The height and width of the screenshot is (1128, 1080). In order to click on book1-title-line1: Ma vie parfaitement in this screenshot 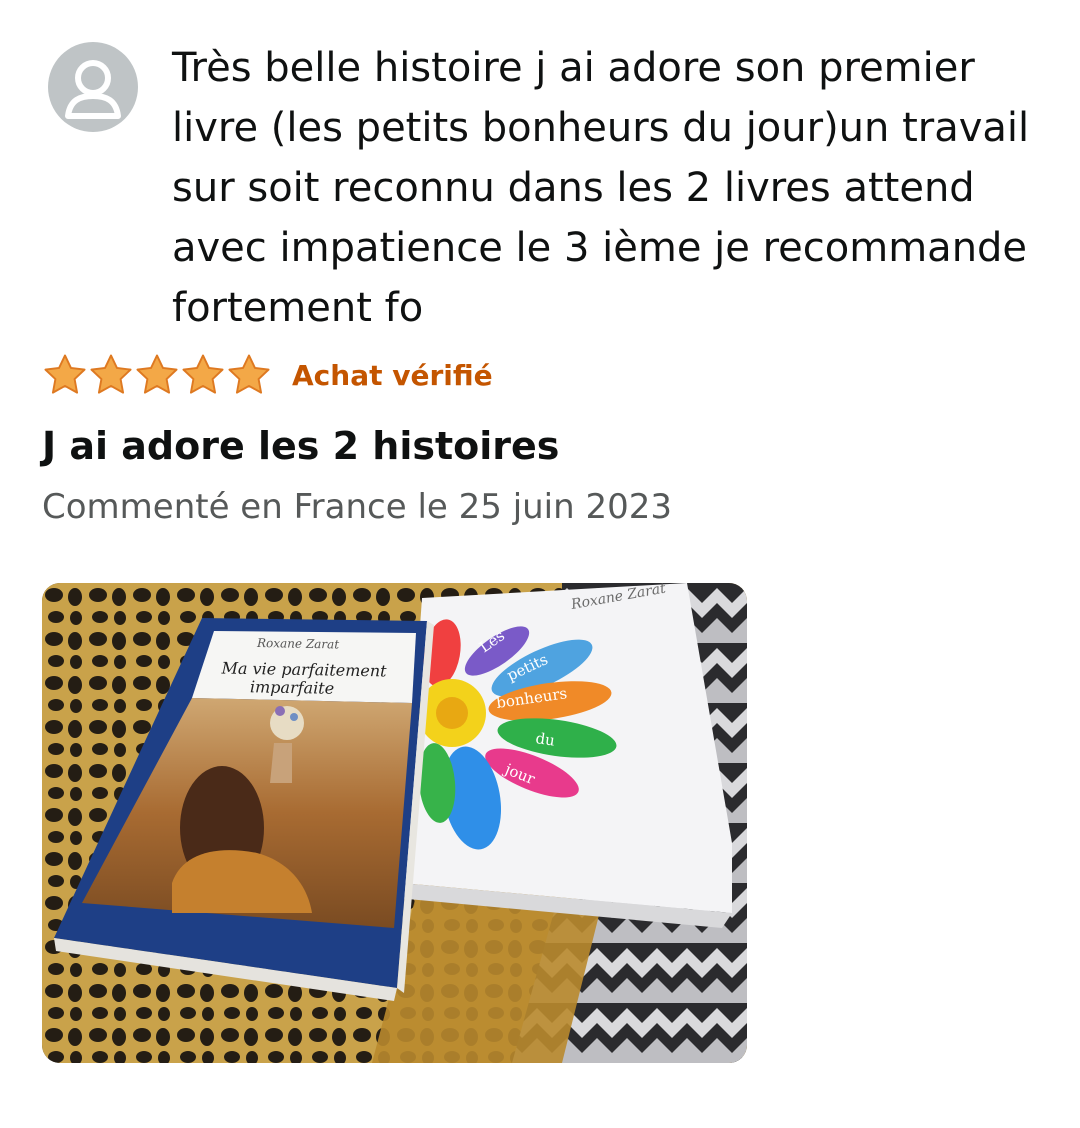, I will do `click(303, 670)`.